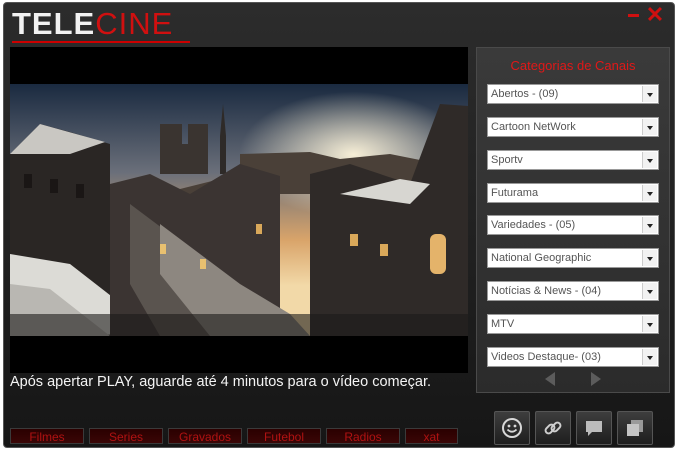 This screenshot has width=680, height=452. I want to click on windows-button, so click(635, 428).